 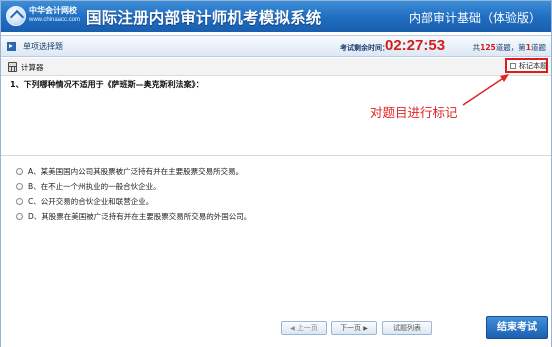 What do you see at coordinates (16, 16) in the screenshot?
I see `logo-icon` at bounding box center [16, 16].